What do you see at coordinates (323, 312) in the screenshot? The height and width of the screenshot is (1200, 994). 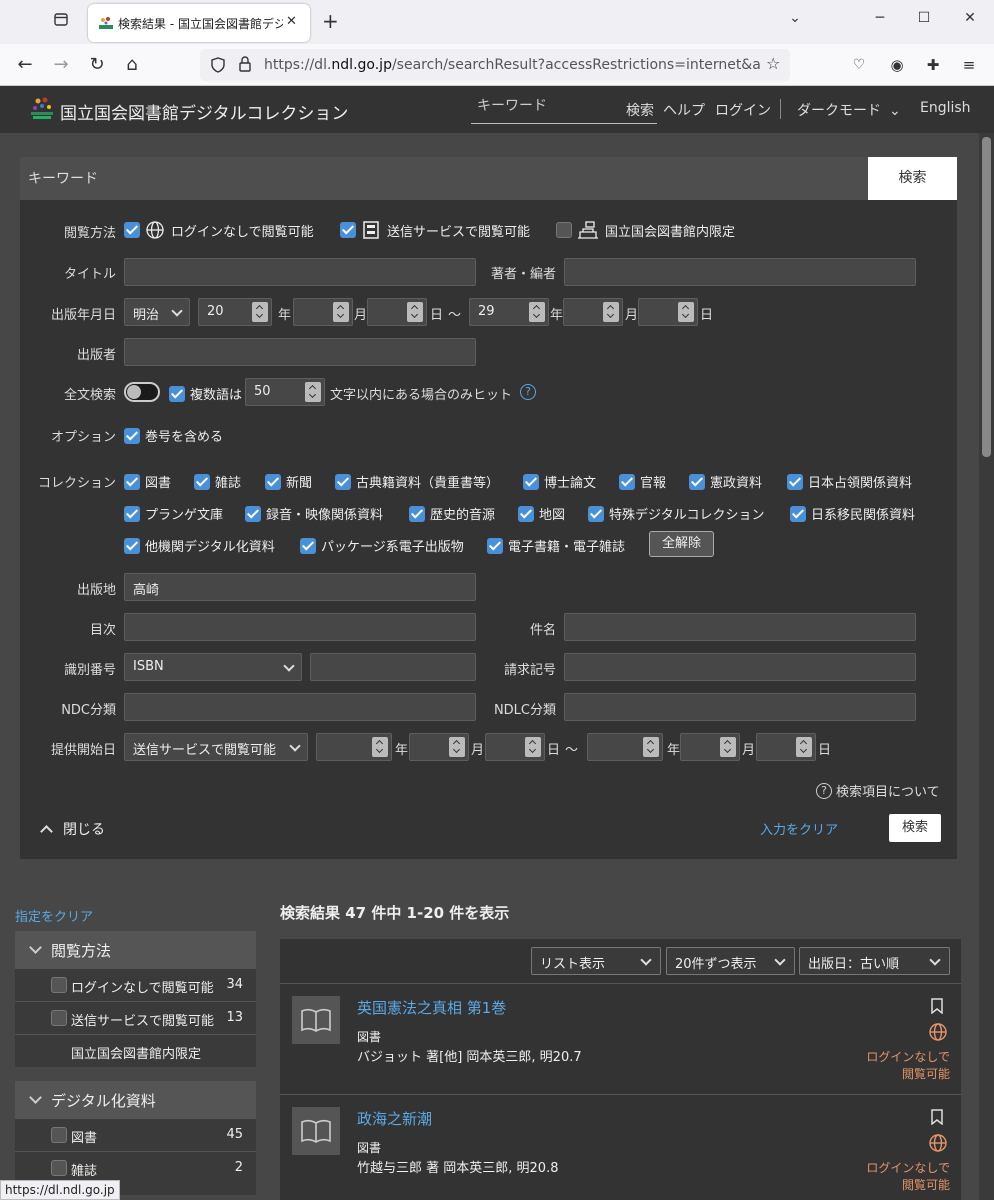 I see `from-month-input` at bounding box center [323, 312].